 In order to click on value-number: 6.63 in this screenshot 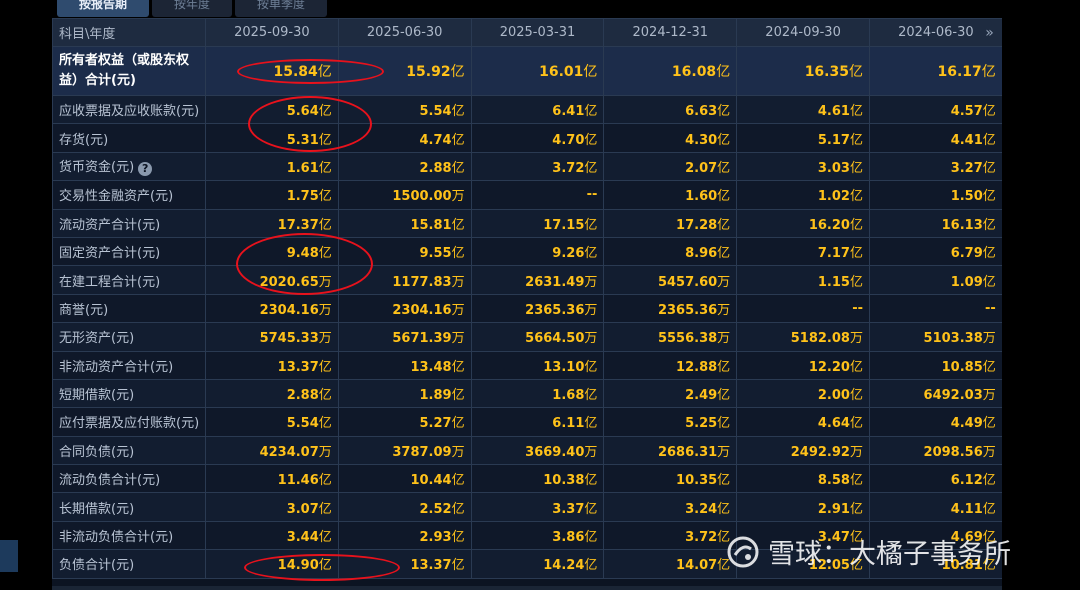, I will do `click(701, 112)`.